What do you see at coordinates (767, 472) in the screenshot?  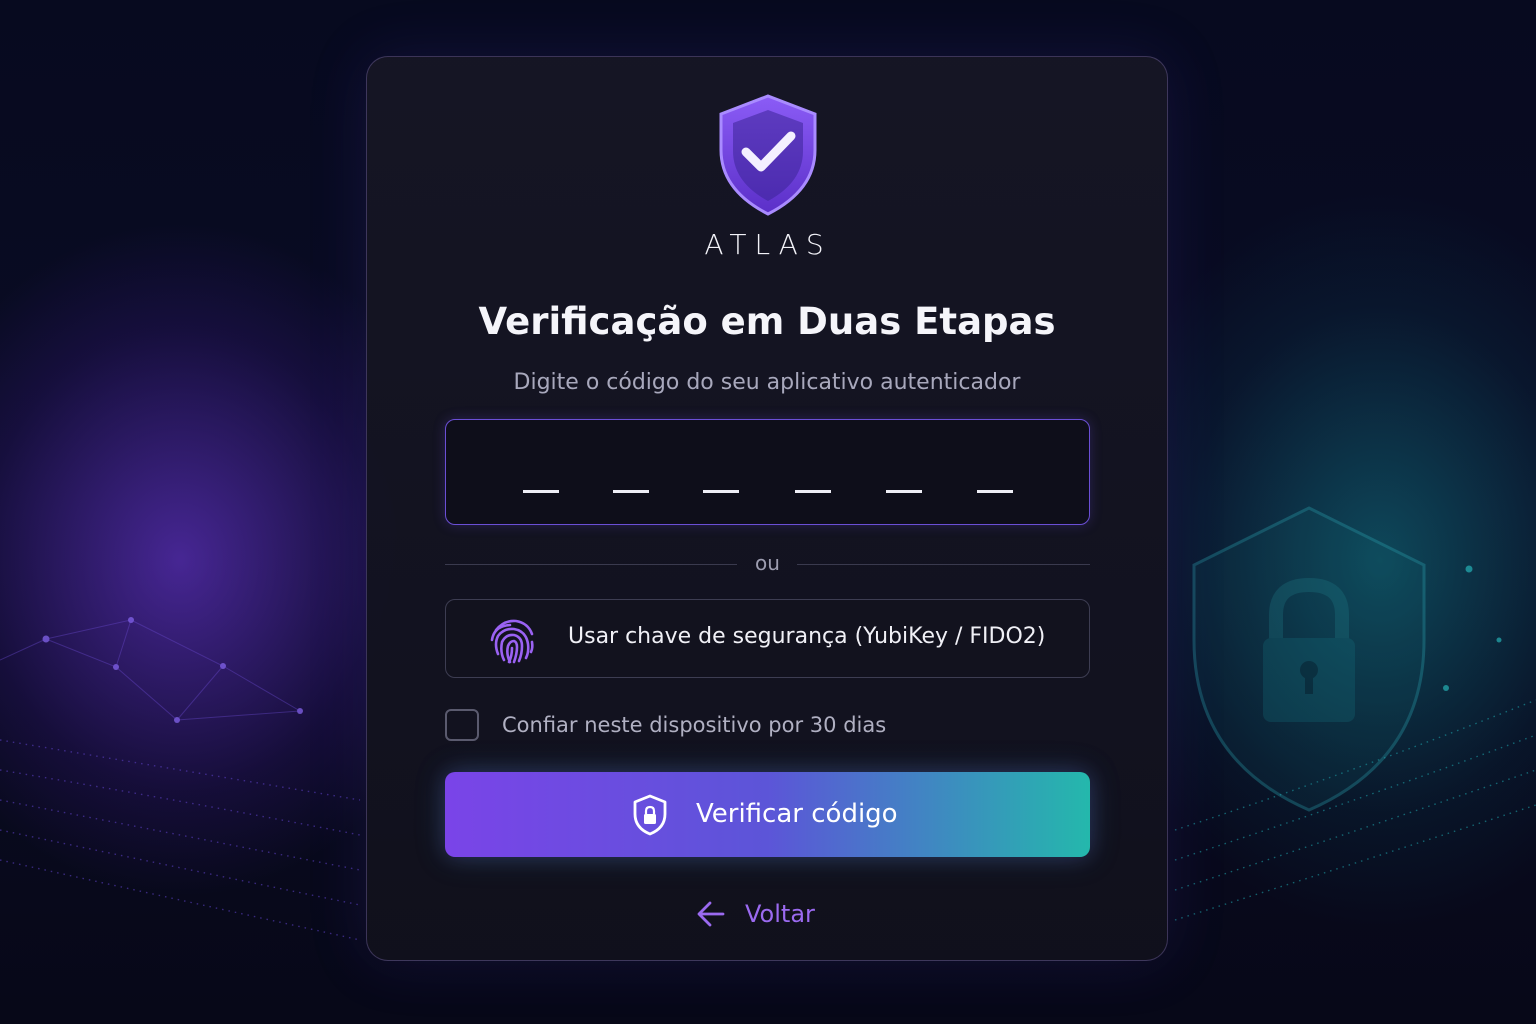 I see `otp-code-input` at bounding box center [767, 472].